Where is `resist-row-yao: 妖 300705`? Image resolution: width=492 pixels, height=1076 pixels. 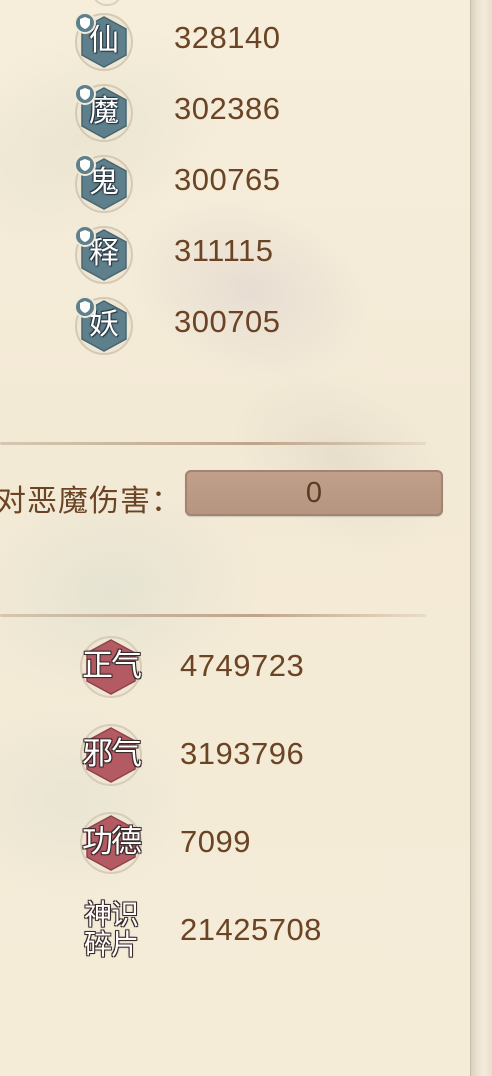 resist-row-yao: 妖 300705 is located at coordinates (230, 326).